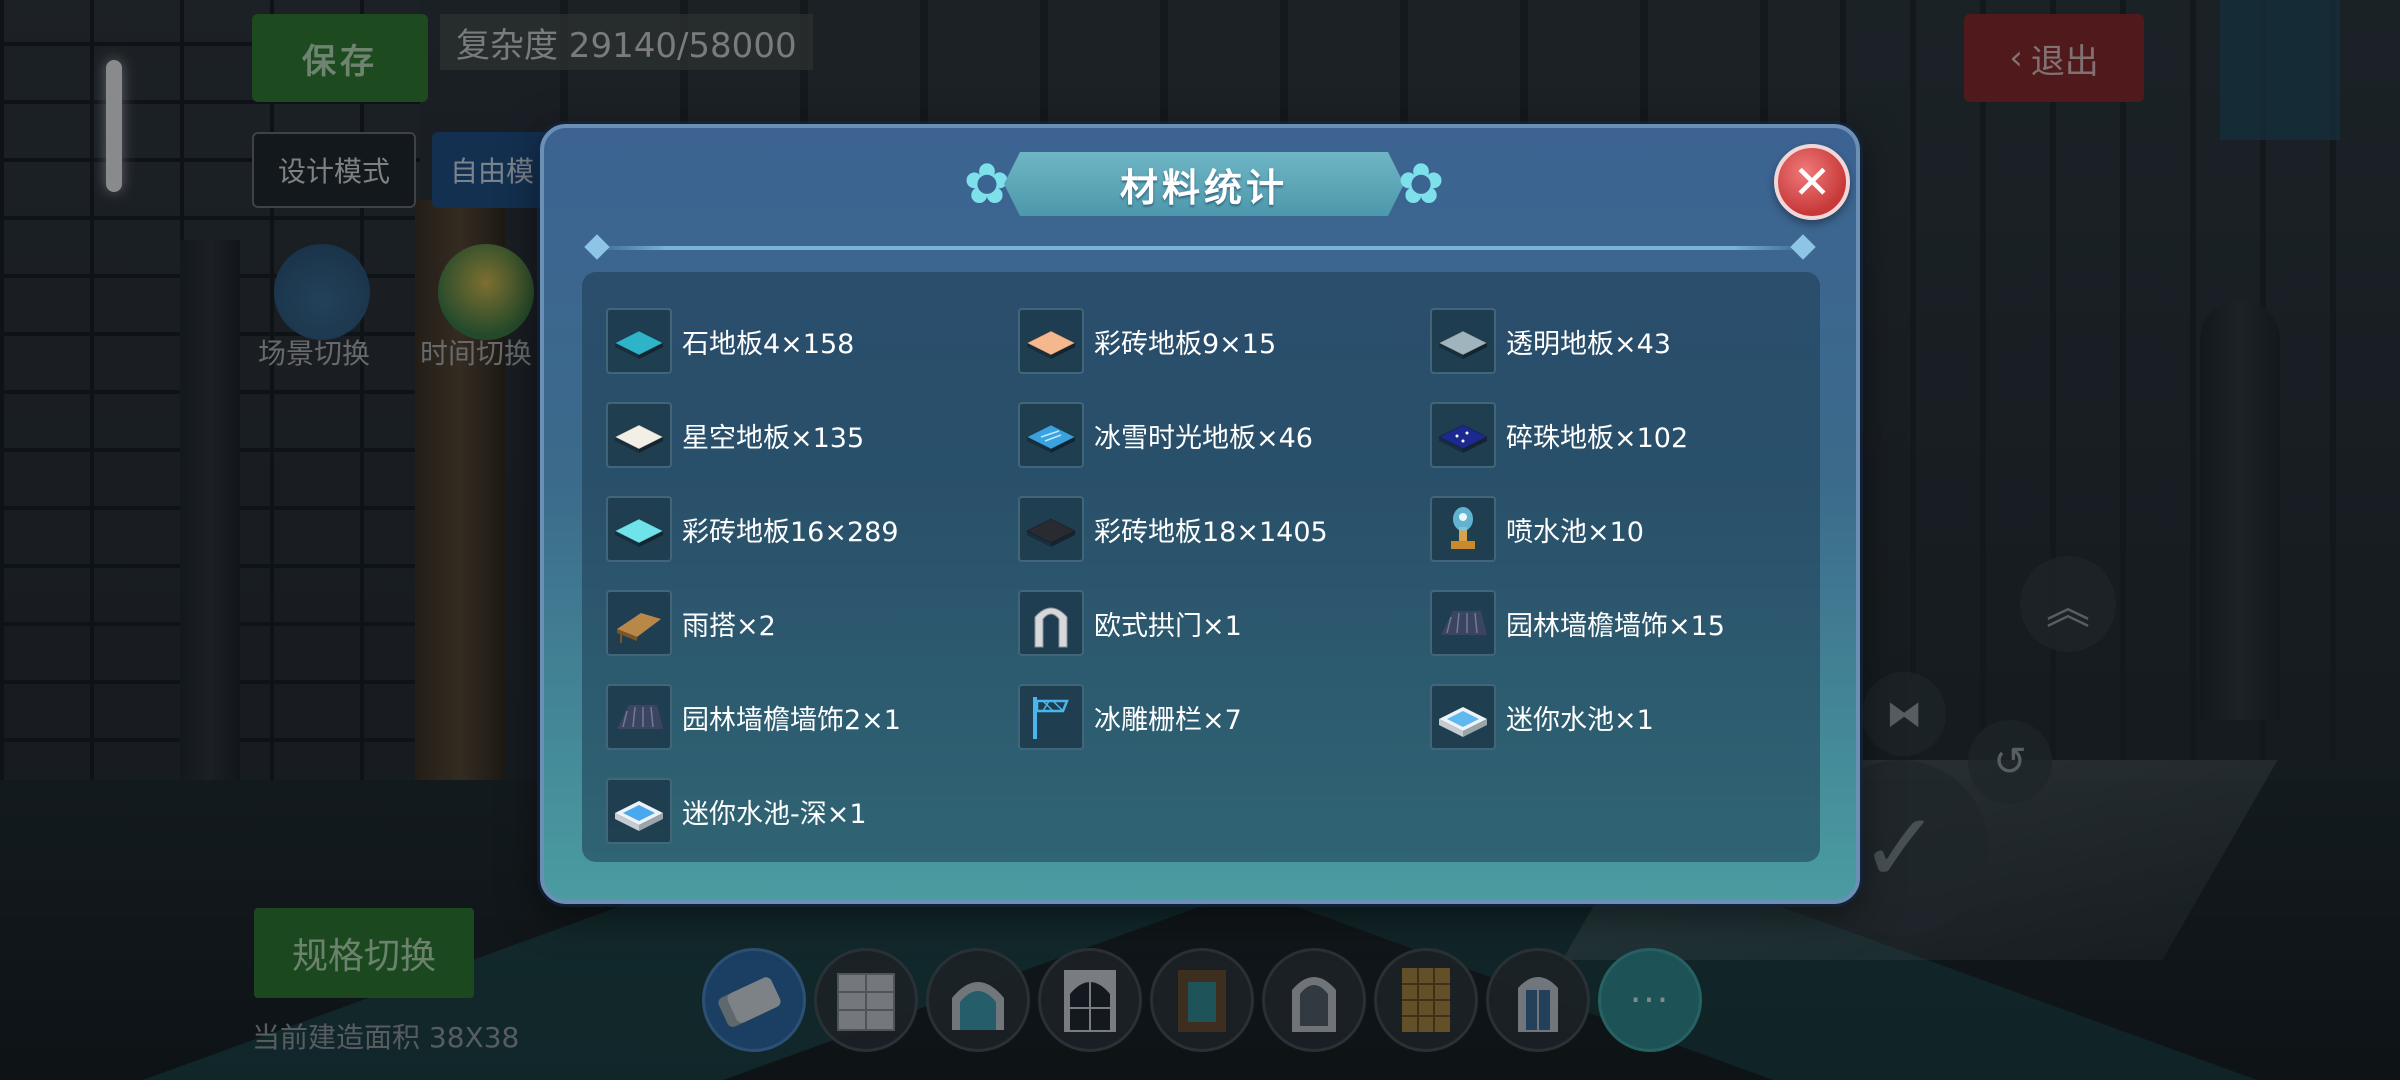 This screenshot has height=1080, width=2400. What do you see at coordinates (1168, 720) in the screenshot?
I see `material-item-label: 冰雕栅栏×7` at bounding box center [1168, 720].